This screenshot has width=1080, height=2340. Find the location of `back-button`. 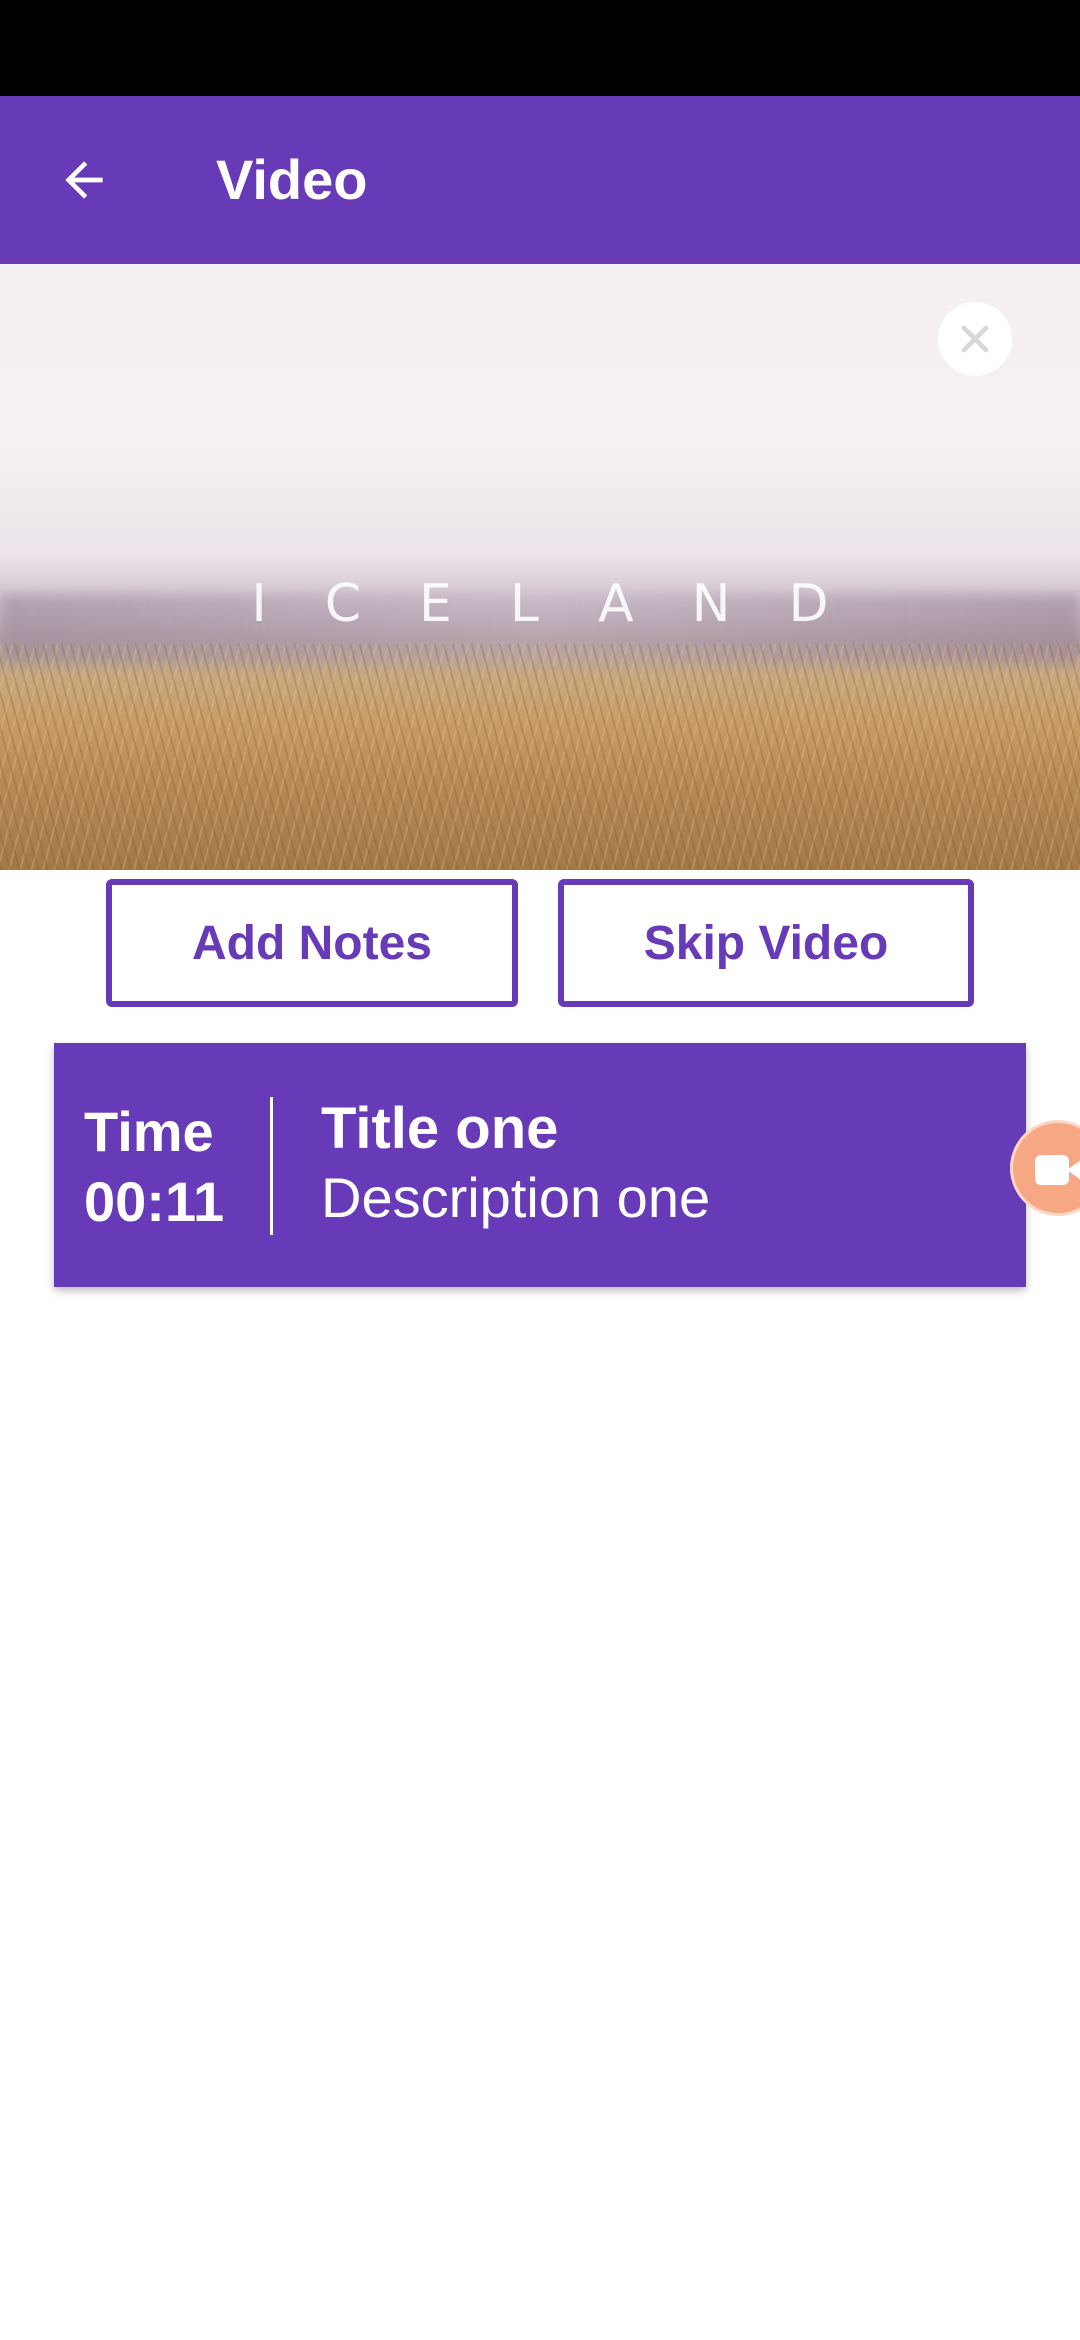

back-button is located at coordinates (84, 180).